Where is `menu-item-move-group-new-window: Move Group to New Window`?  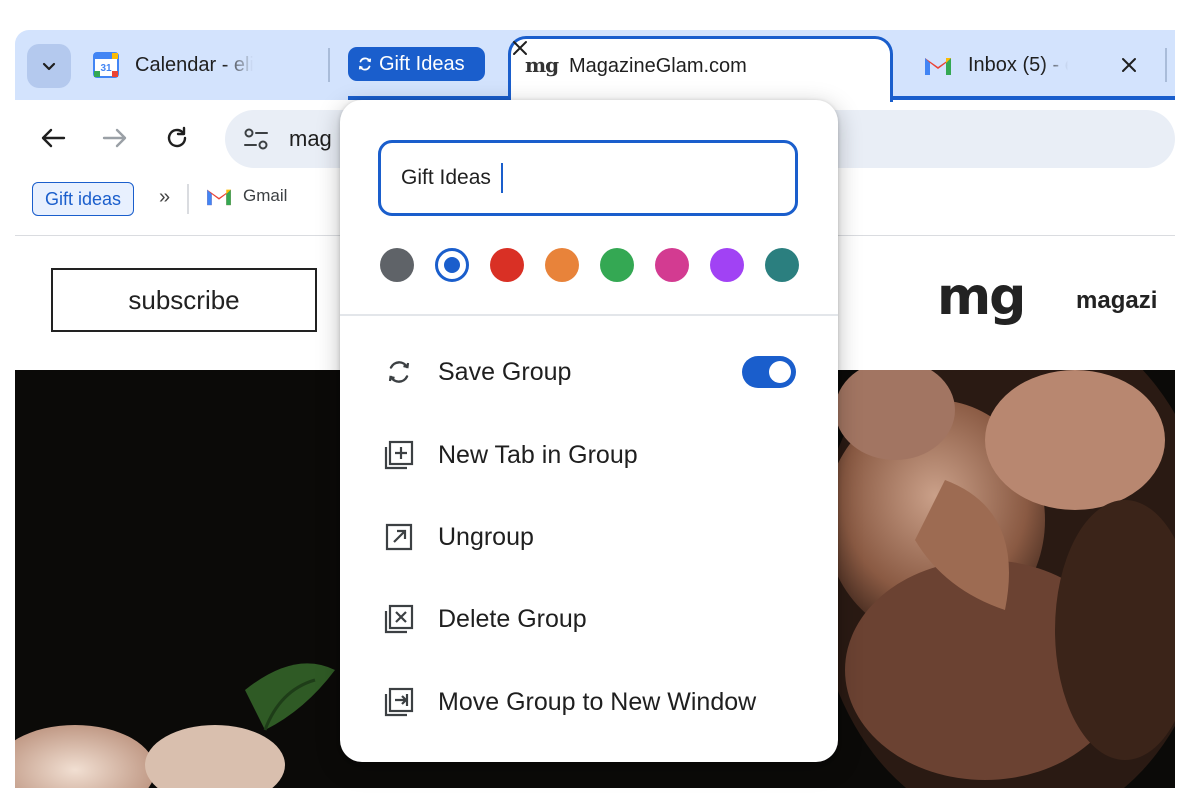
menu-item-move-group-new-window: Move Group to New Window is located at coordinates (589, 702).